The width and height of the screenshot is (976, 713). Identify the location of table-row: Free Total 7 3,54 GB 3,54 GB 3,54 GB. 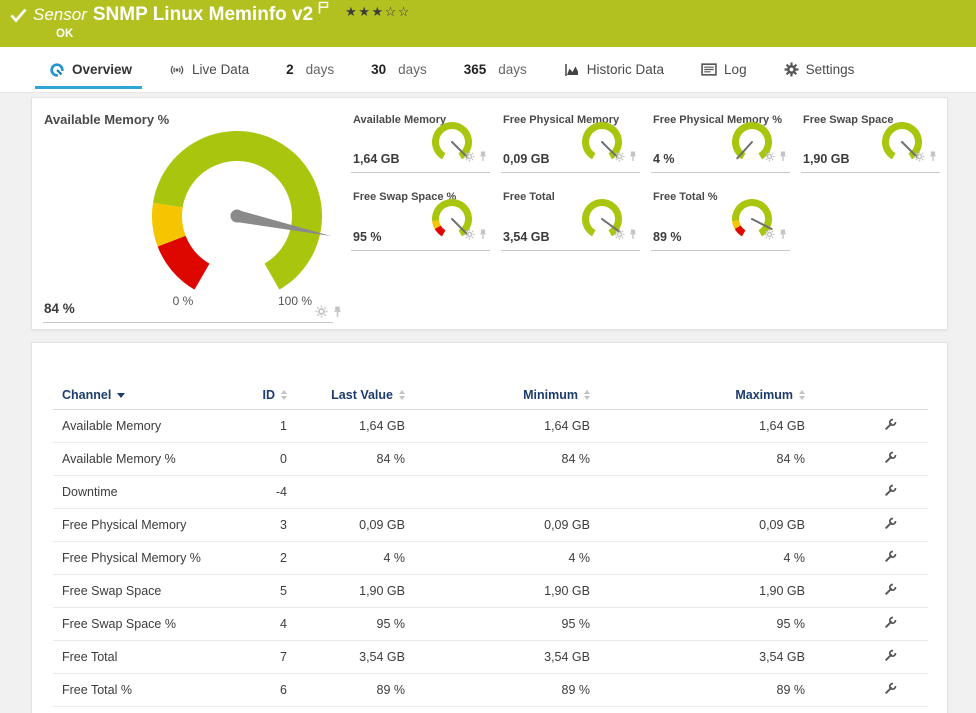
(490, 657).